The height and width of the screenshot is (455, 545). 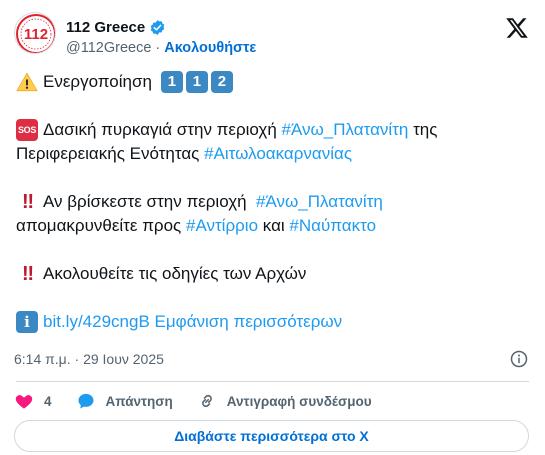 I want to click on information-icon: i, so click(x=27, y=322).